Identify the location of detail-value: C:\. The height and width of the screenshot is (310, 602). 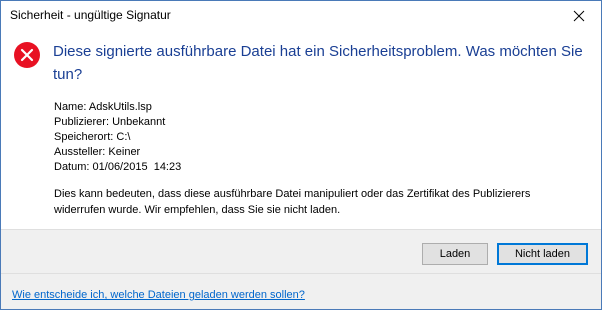
(123, 137).